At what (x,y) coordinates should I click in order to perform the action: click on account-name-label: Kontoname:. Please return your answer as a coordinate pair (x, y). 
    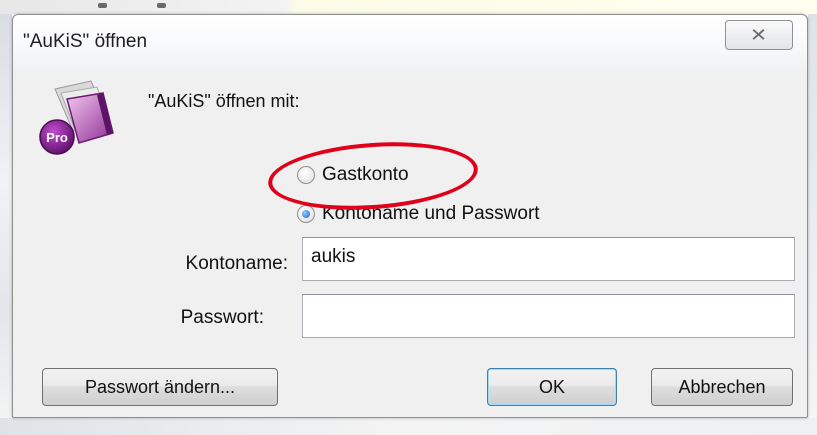
    Looking at the image, I should click on (236, 263).